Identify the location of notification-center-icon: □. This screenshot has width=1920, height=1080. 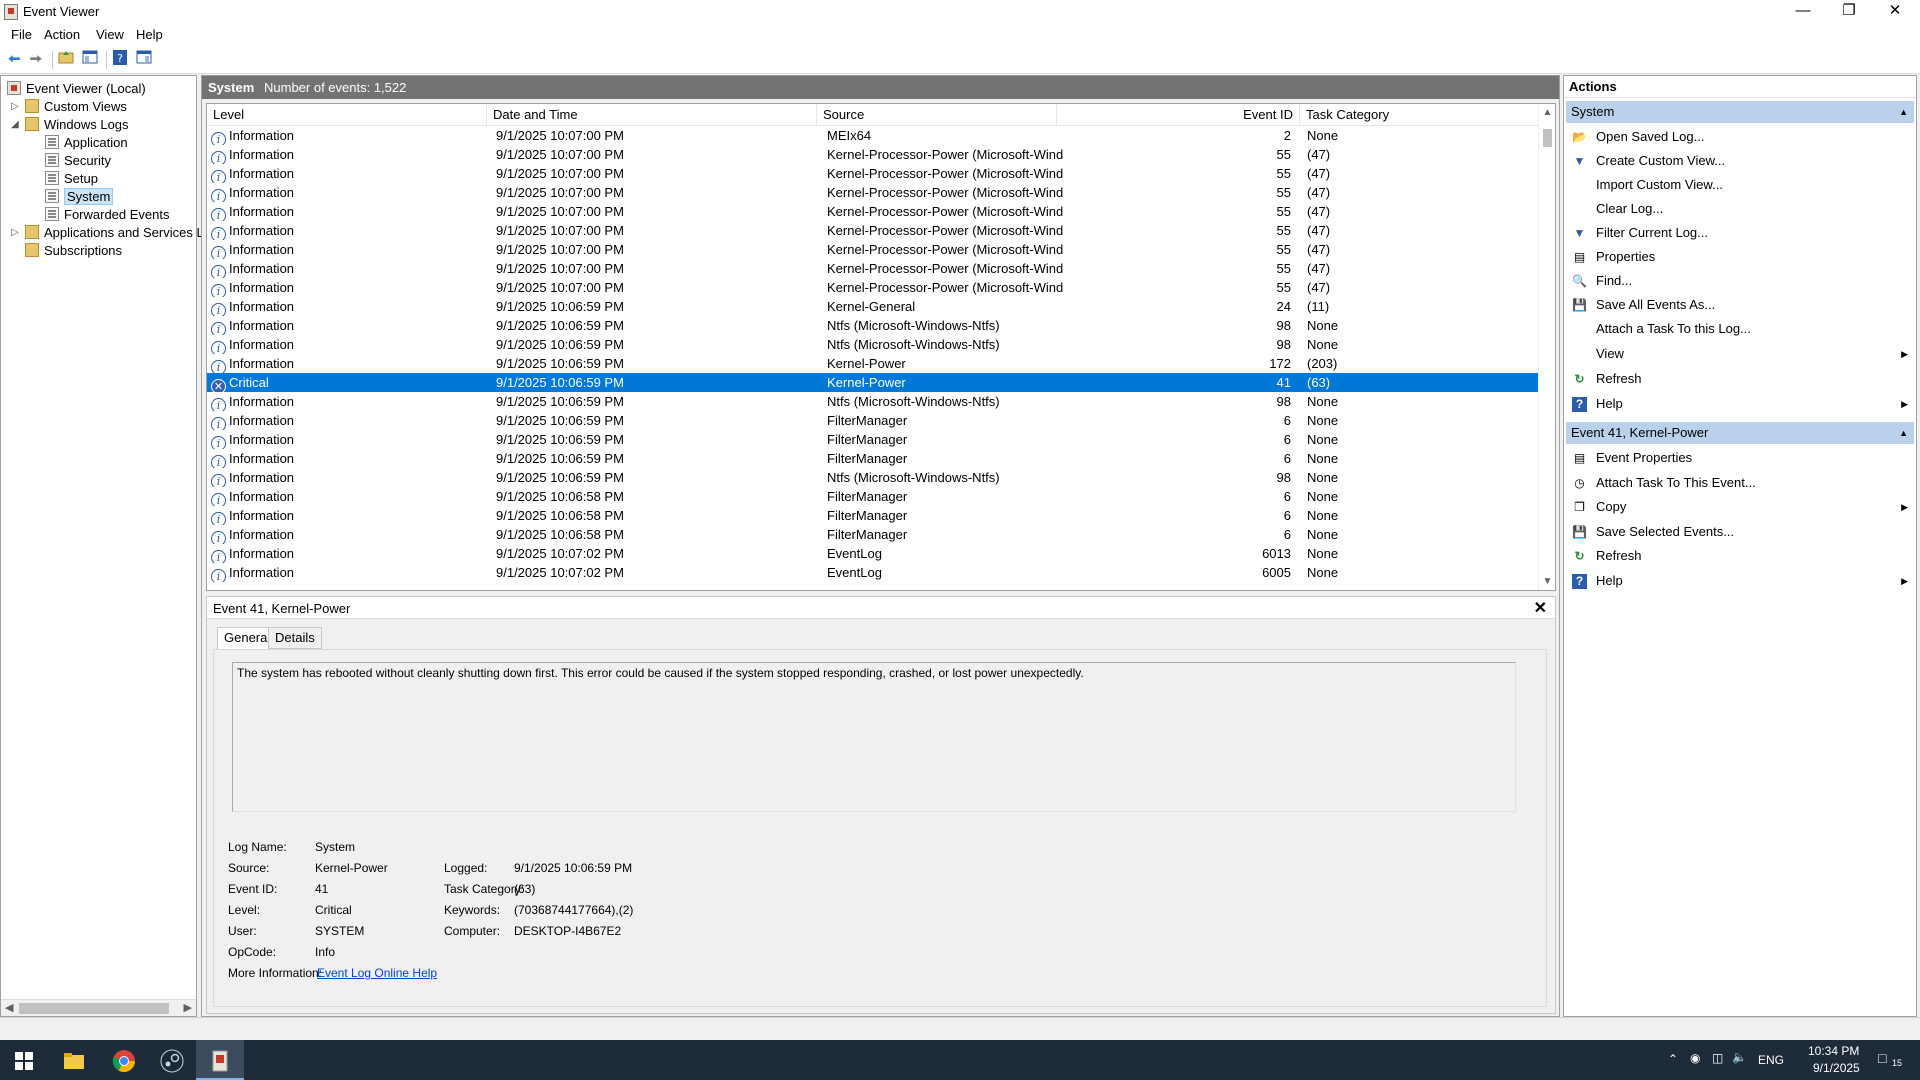
(1882, 1058).